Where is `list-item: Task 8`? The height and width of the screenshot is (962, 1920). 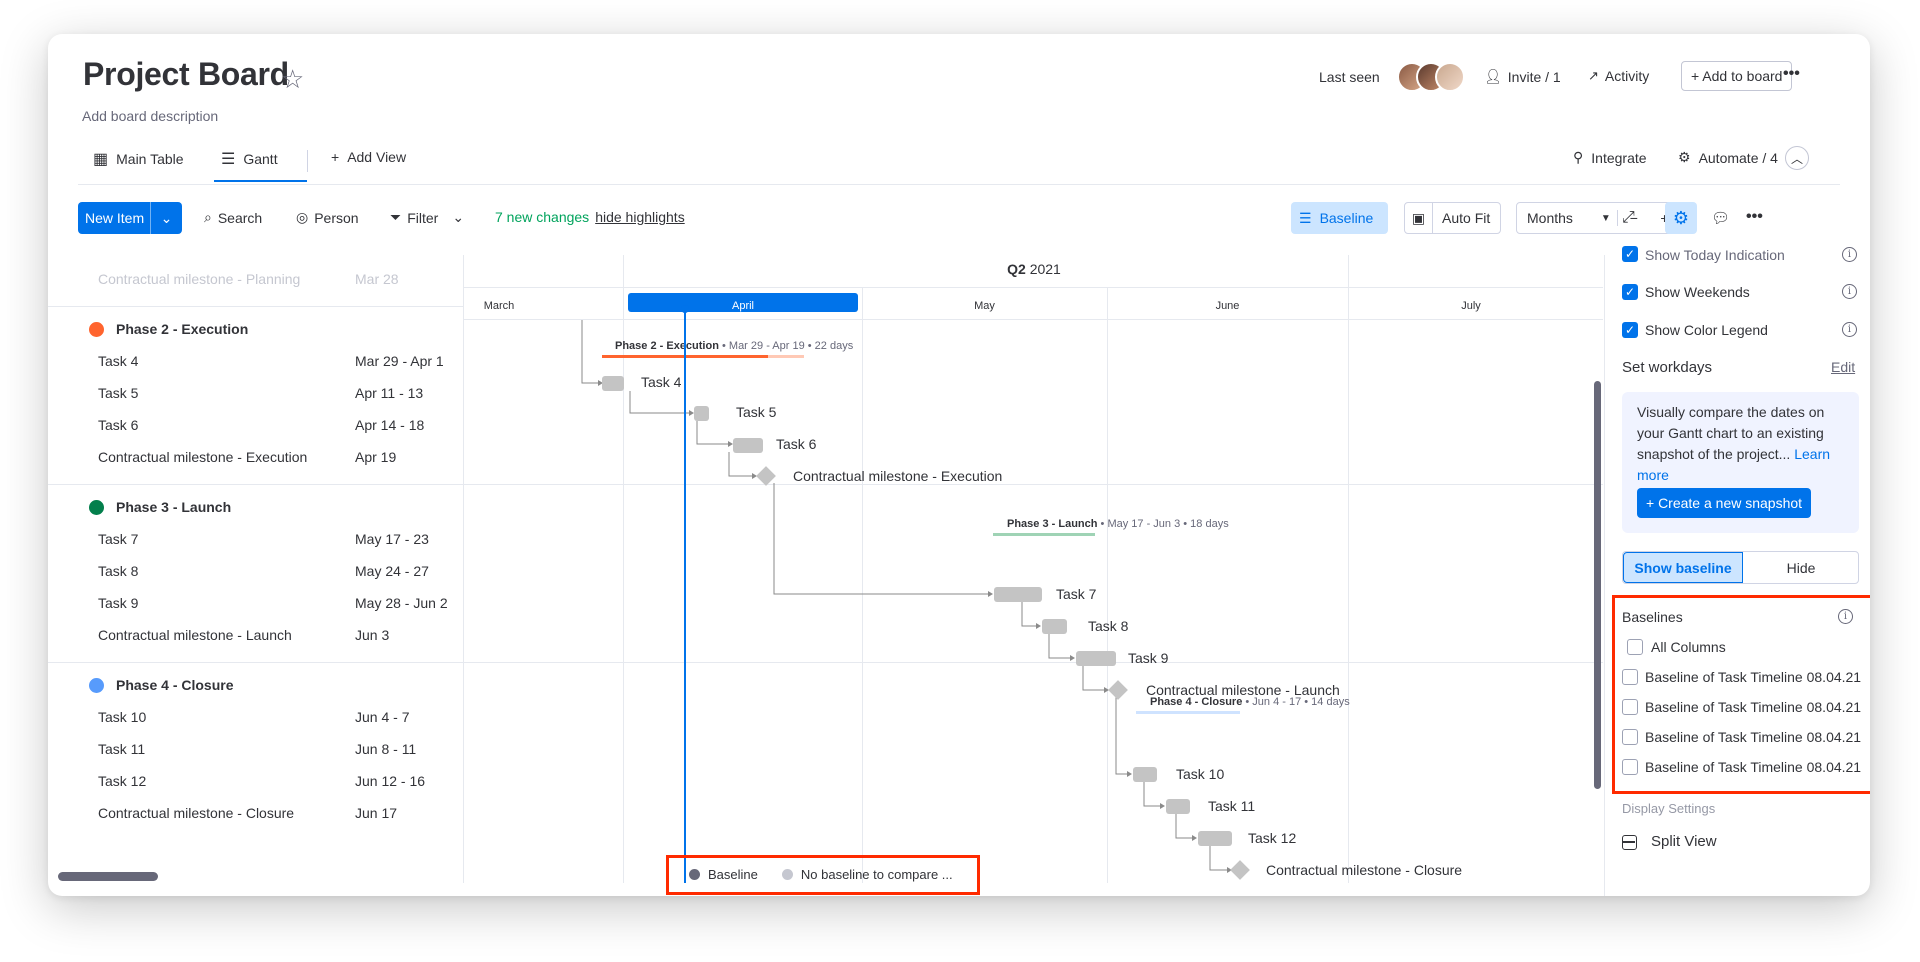
list-item: Task 8 is located at coordinates (118, 571).